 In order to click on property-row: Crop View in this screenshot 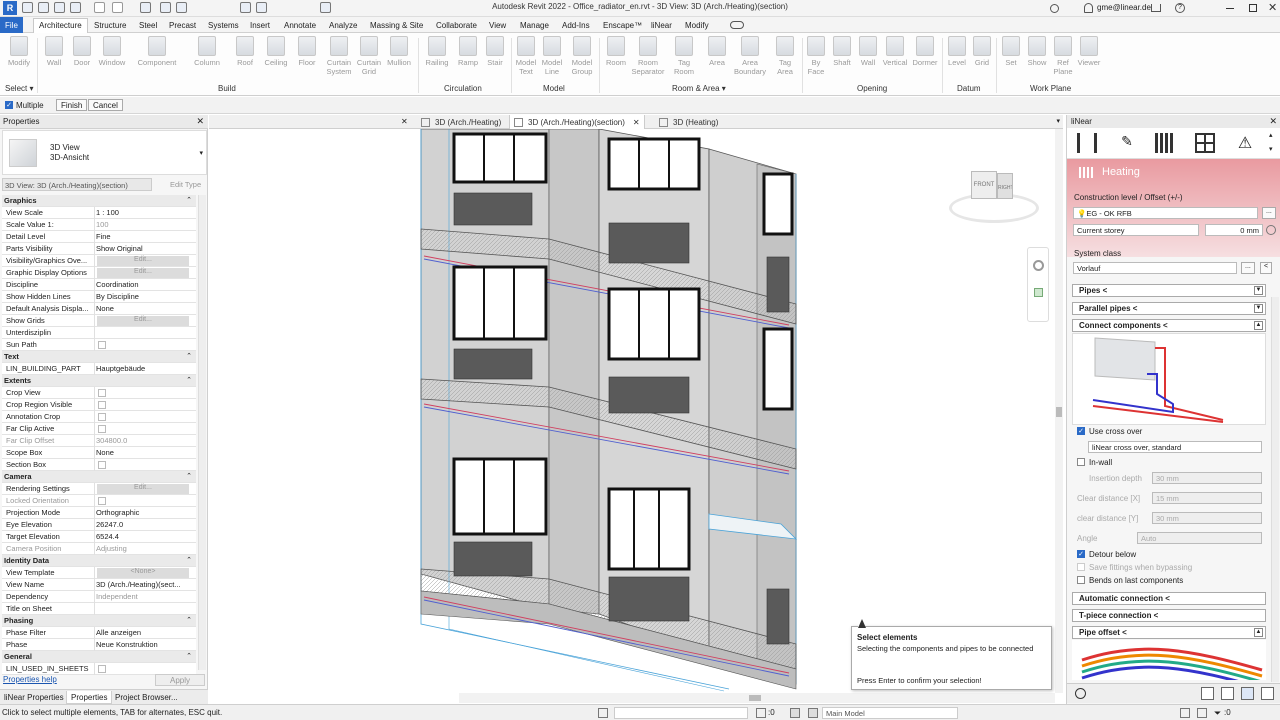, I will do `click(99, 393)`.